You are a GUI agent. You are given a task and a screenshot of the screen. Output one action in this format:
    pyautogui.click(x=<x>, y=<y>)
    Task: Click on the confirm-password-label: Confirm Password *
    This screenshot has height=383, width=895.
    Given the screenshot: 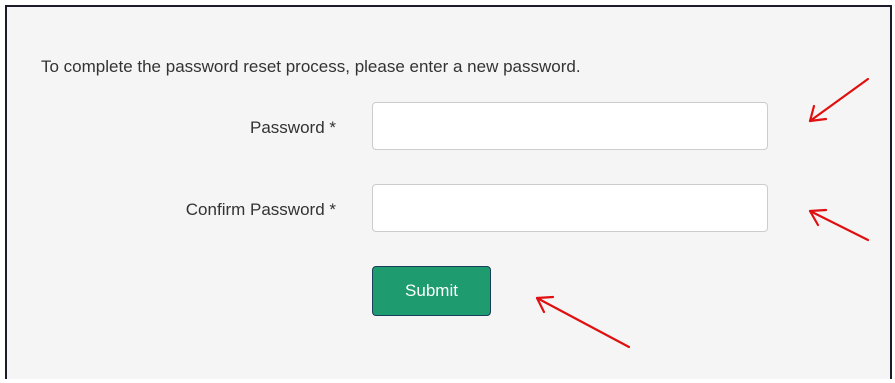 What is the action you would take?
    pyautogui.click(x=260, y=209)
    